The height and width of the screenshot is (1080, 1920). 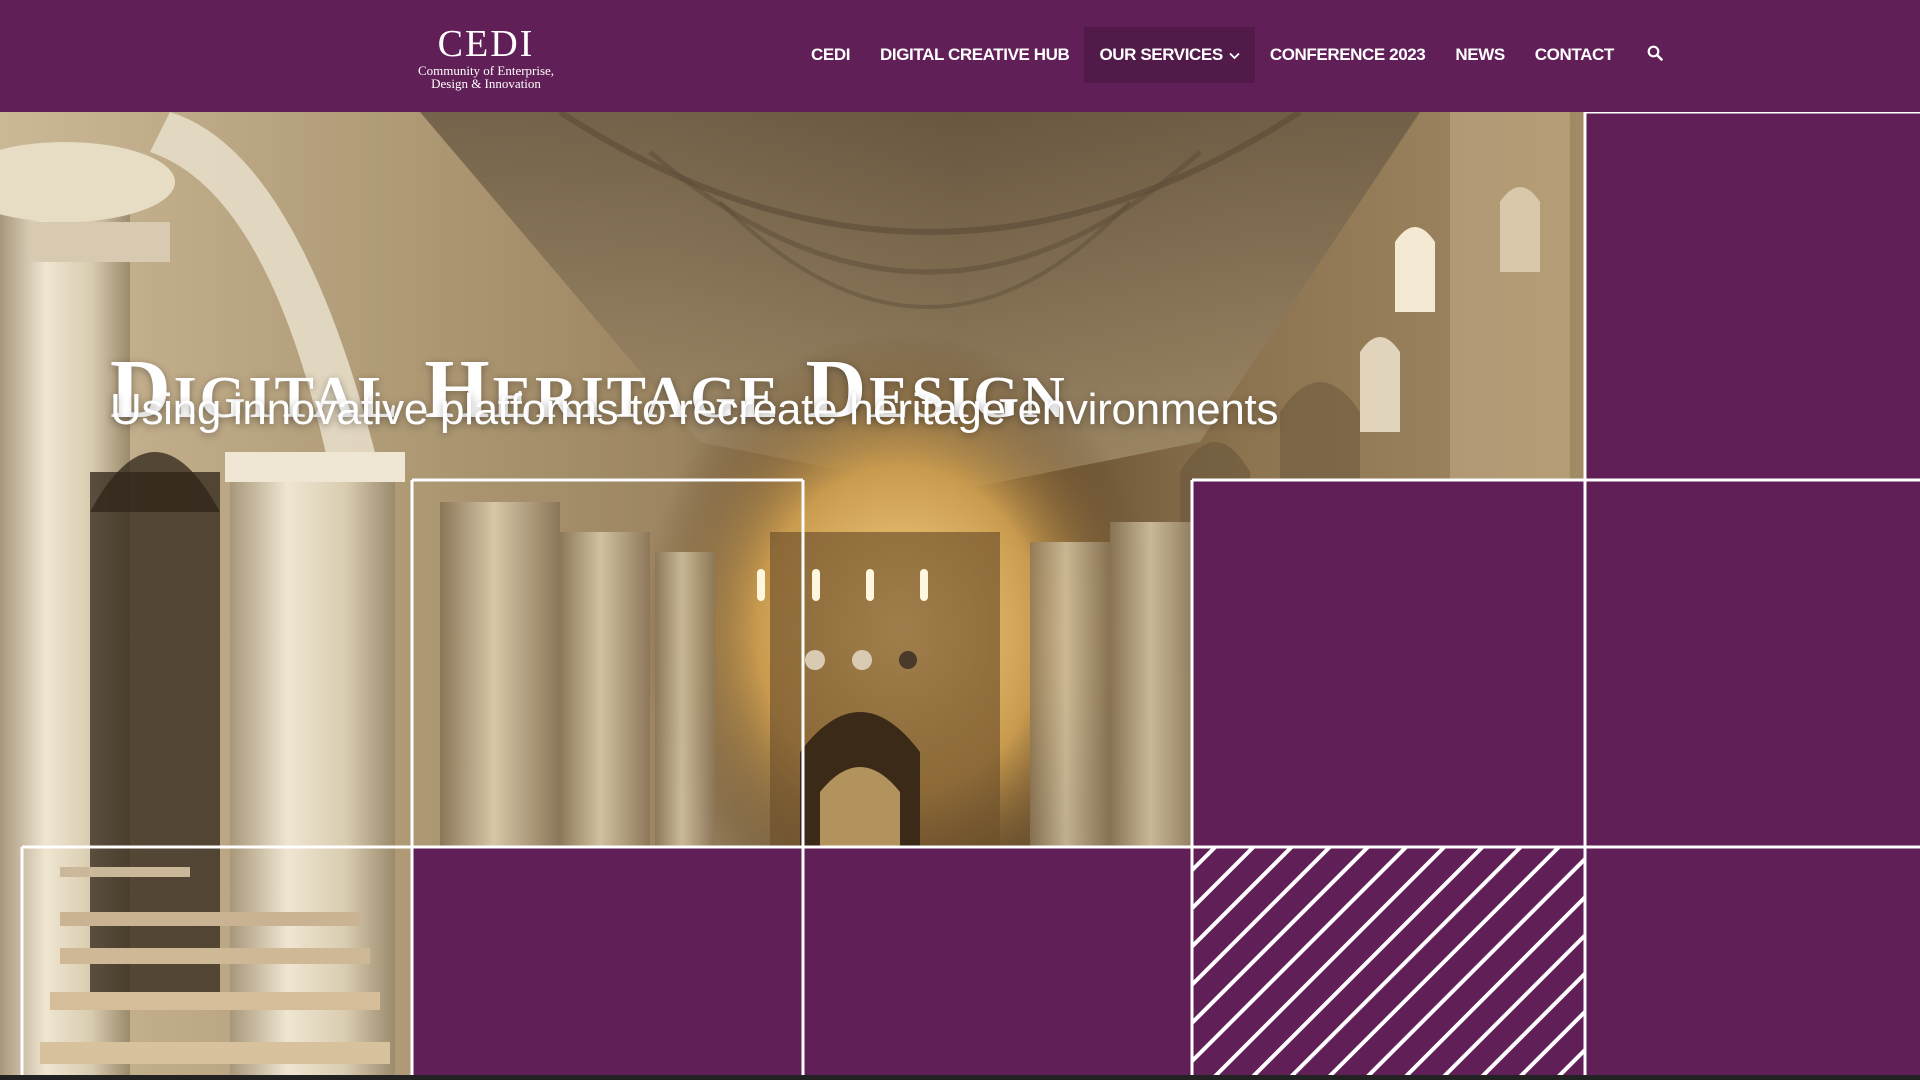 I want to click on logo-wordmark: CEDI, so click(x=486, y=44).